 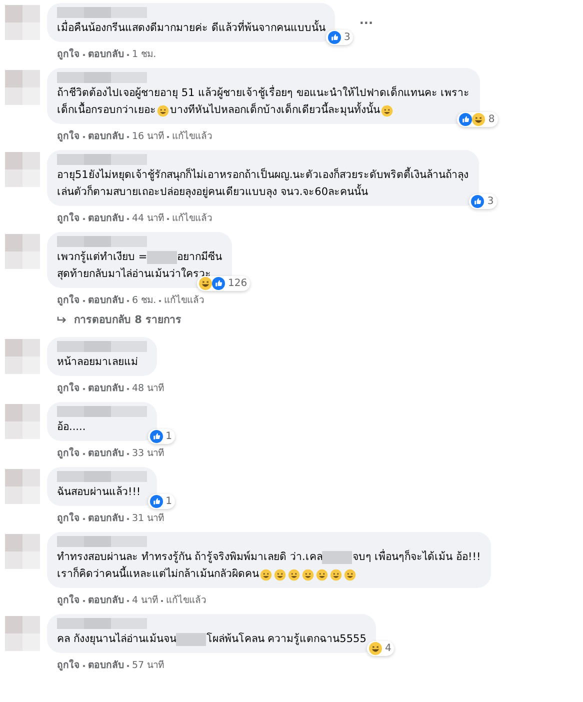 What do you see at coordinates (148, 518) in the screenshot?
I see `timestamp: 31 นาที` at bounding box center [148, 518].